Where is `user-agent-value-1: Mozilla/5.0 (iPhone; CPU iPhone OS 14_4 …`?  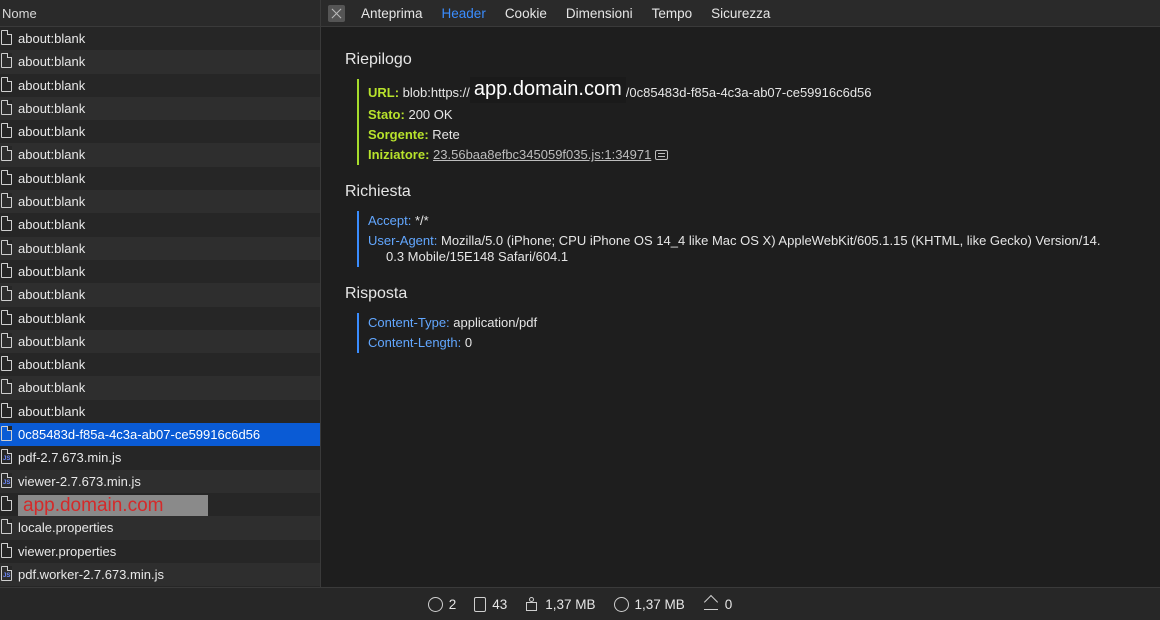
user-agent-value-1: Mozilla/5.0 (iPhone; CPU iPhone OS 14_4 … is located at coordinates (771, 240).